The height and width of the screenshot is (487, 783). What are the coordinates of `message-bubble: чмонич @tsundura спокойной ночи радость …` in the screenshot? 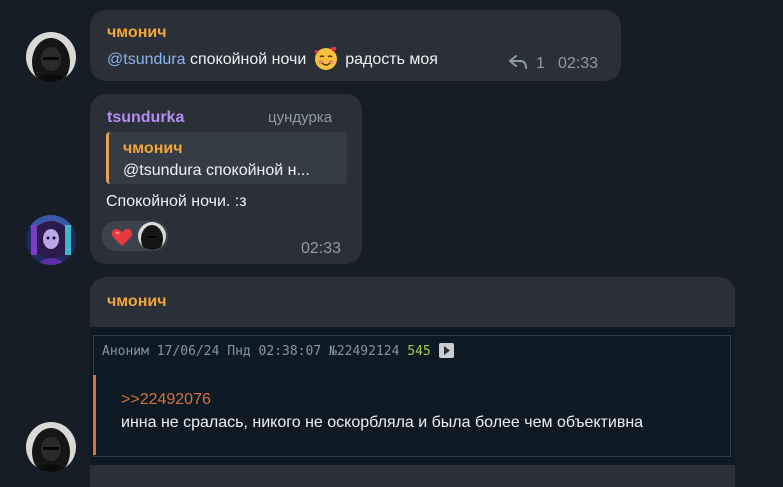 It's located at (355, 45).